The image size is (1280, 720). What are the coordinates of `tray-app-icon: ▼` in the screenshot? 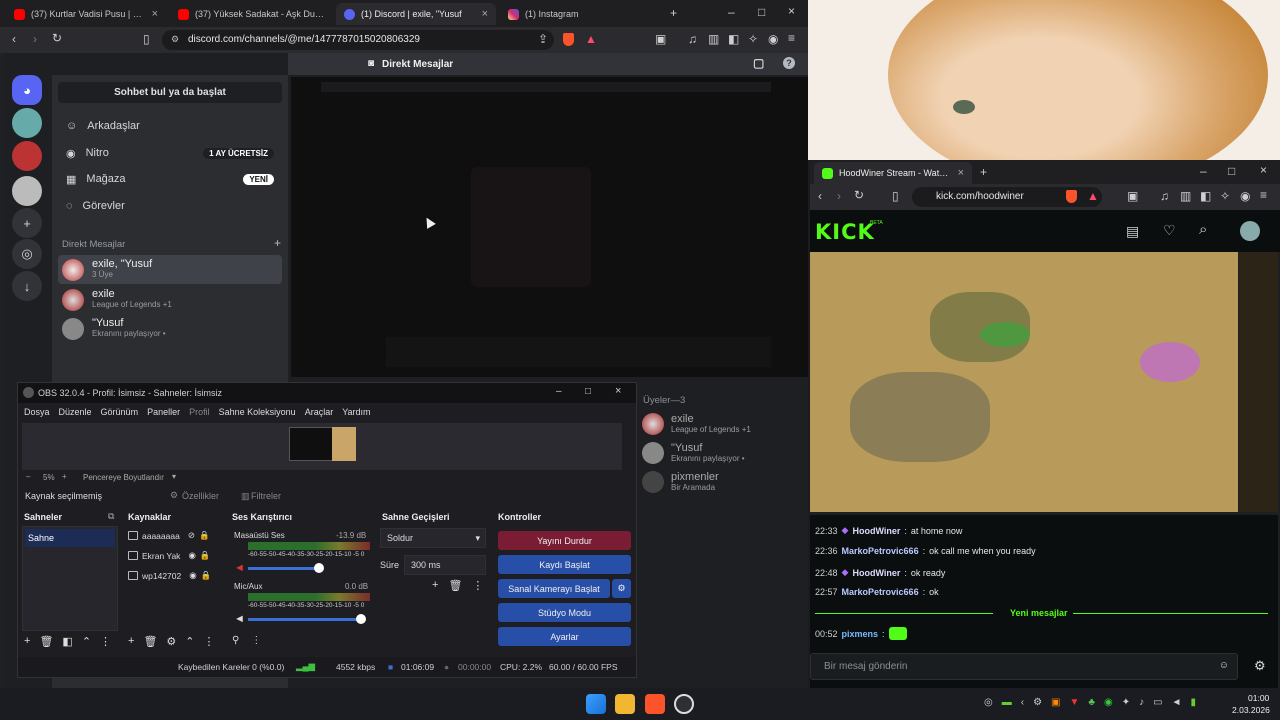 It's located at (1075, 702).